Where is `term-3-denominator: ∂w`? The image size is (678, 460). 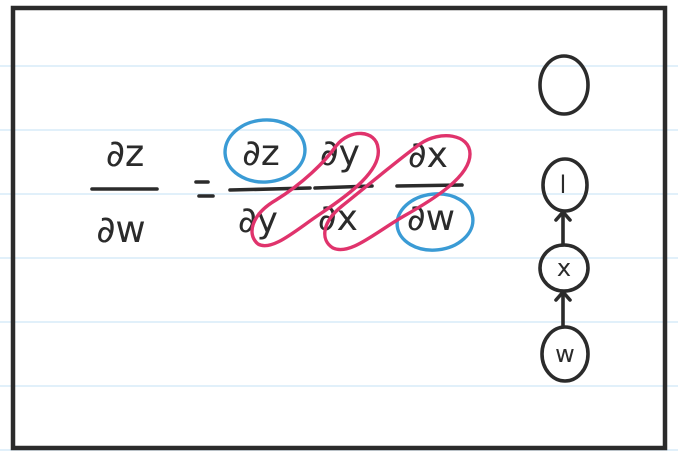 term-3-denominator: ∂w is located at coordinates (431, 218).